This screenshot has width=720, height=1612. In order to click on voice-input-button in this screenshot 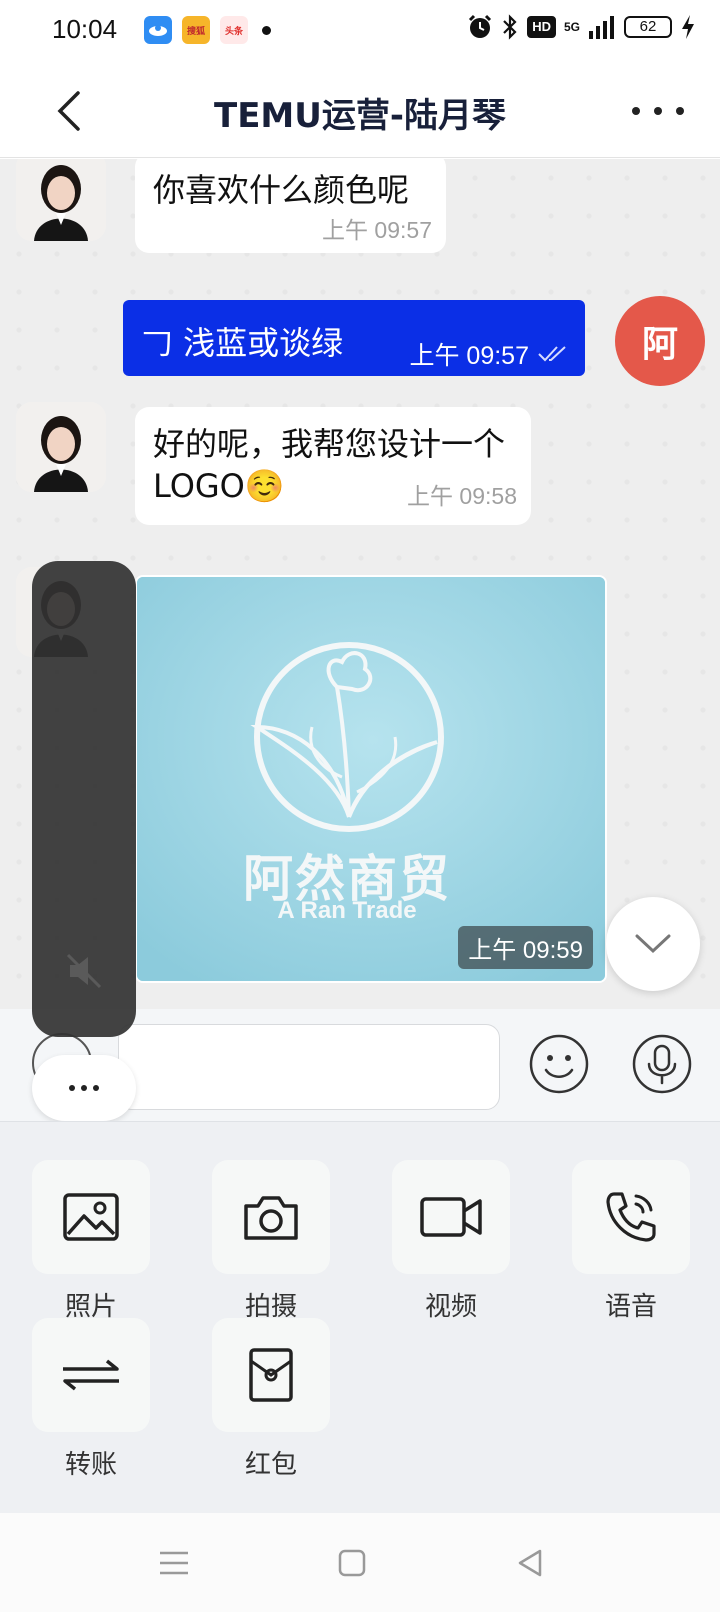, I will do `click(662, 1064)`.